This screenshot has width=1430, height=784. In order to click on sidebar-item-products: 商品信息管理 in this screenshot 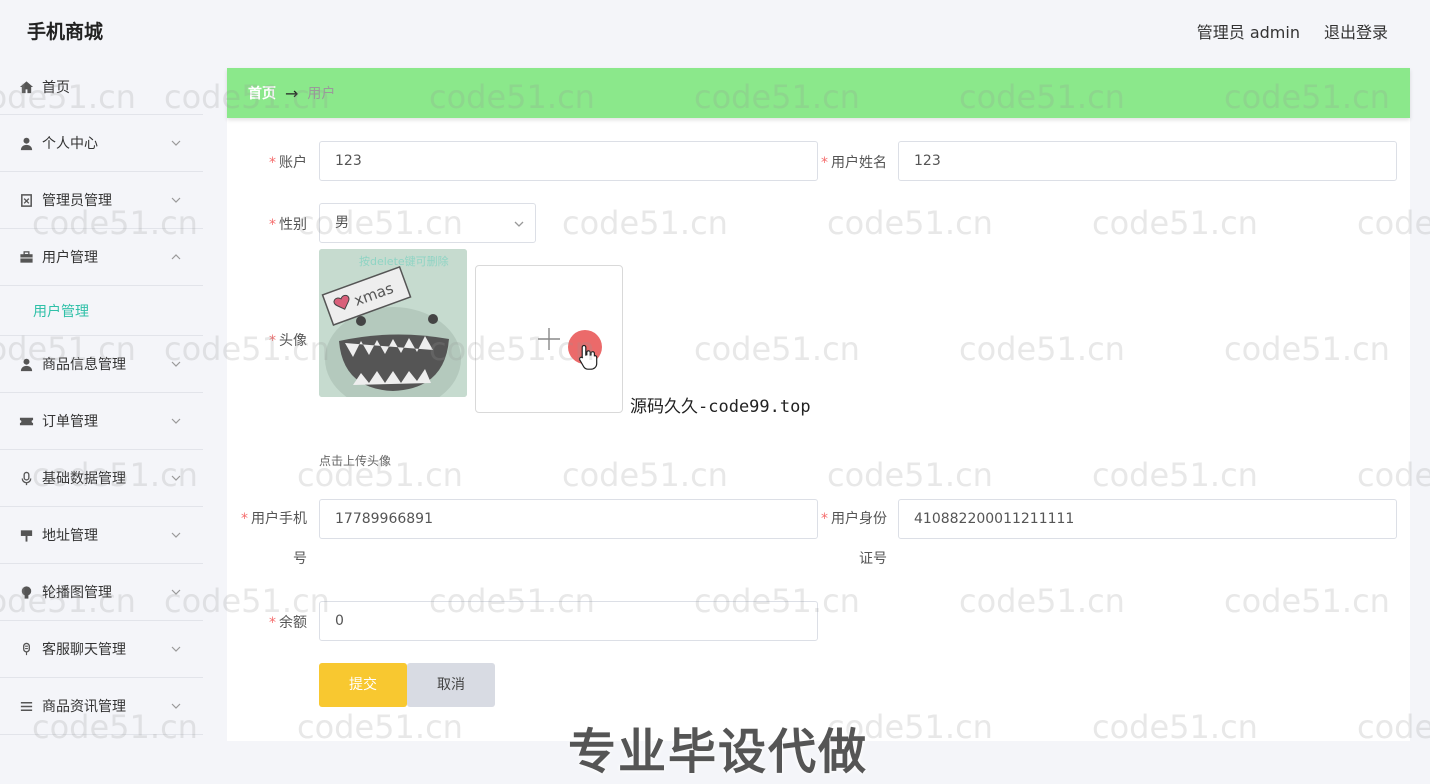, I will do `click(101, 364)`.